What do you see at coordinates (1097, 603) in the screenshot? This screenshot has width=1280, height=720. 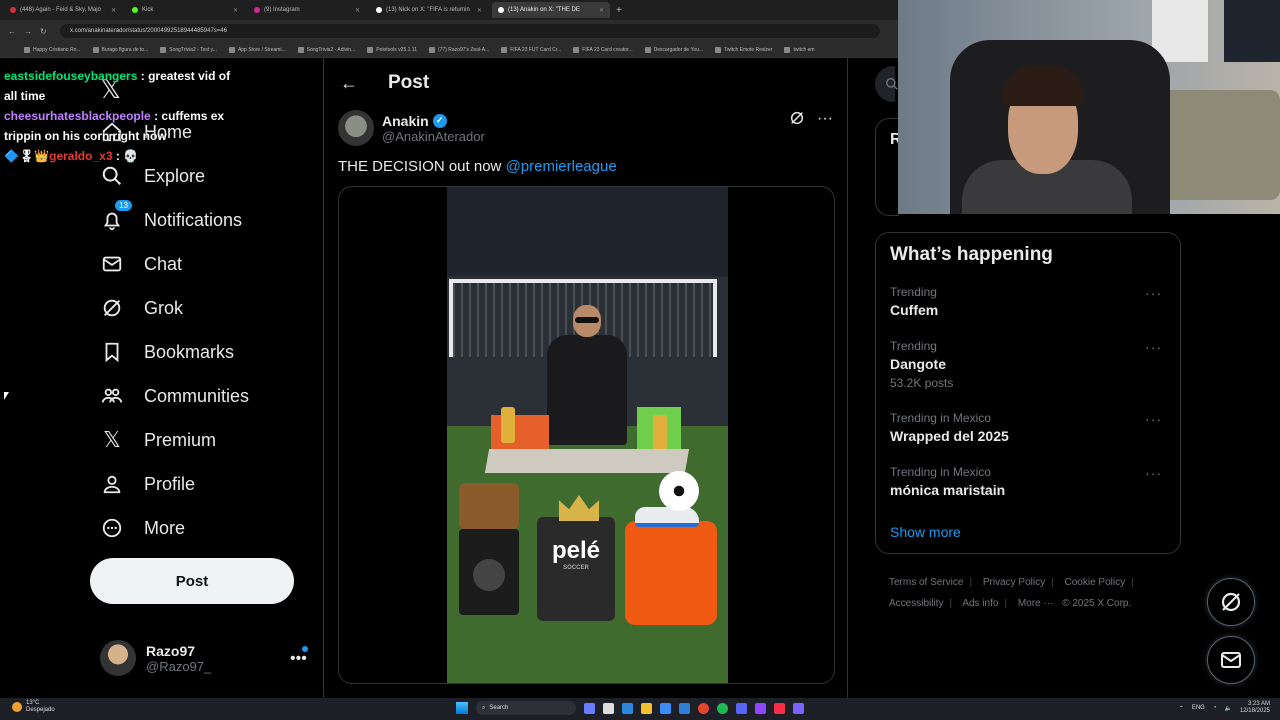 I see `copyright: © 2025 X Corp.` at bounding box center [1097, 603].